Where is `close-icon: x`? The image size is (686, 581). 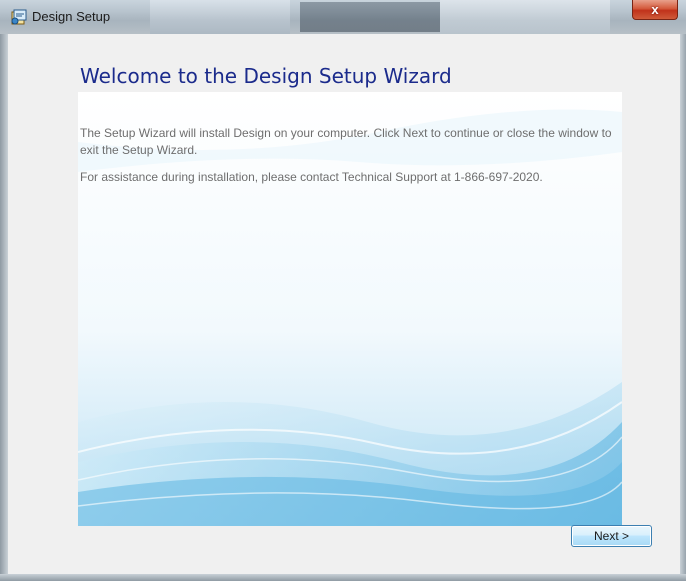
close-icon: x is located at coordinates (655, 9).